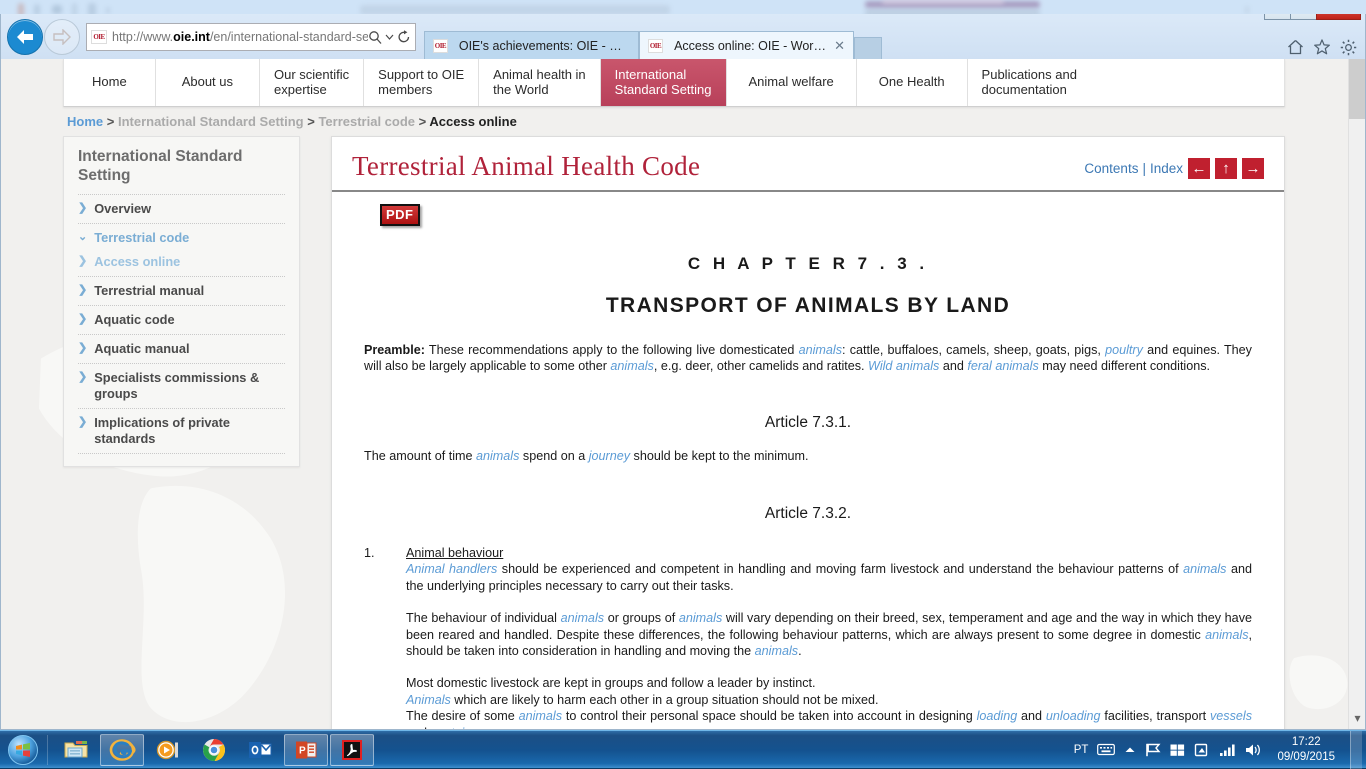 Image resolution: width=1366 pixels, height=769 pixels. Describe the element at coordinates (134, 320) in the screenshot. I see `sidebar-item-label: Aquatic code` at that location.